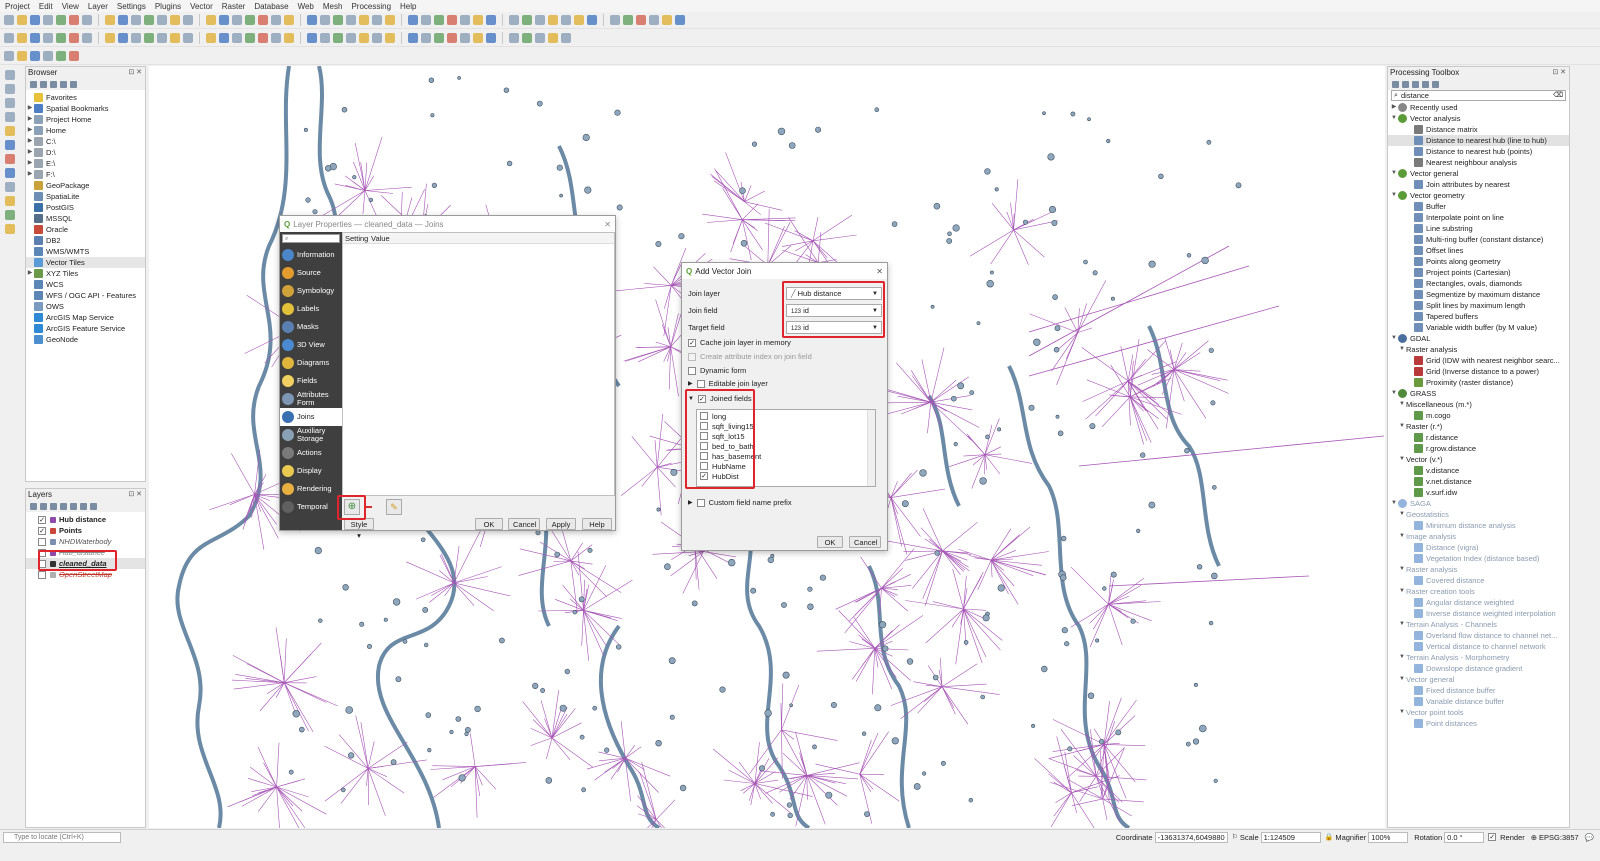 The width and height of the screenshot is (1600, 861). What do you see at coordinates (1191, 837) in the screenshot?
I see `coordinate-field: -13631374,6049880` at bounding box center [1191, 837].